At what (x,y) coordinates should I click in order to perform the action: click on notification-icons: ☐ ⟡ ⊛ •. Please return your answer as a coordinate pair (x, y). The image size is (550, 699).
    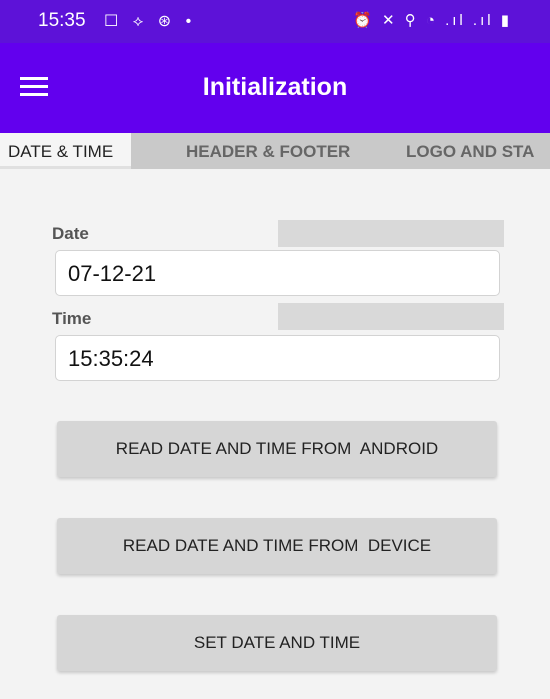
    Looking at the image, I should click on (150, 21).